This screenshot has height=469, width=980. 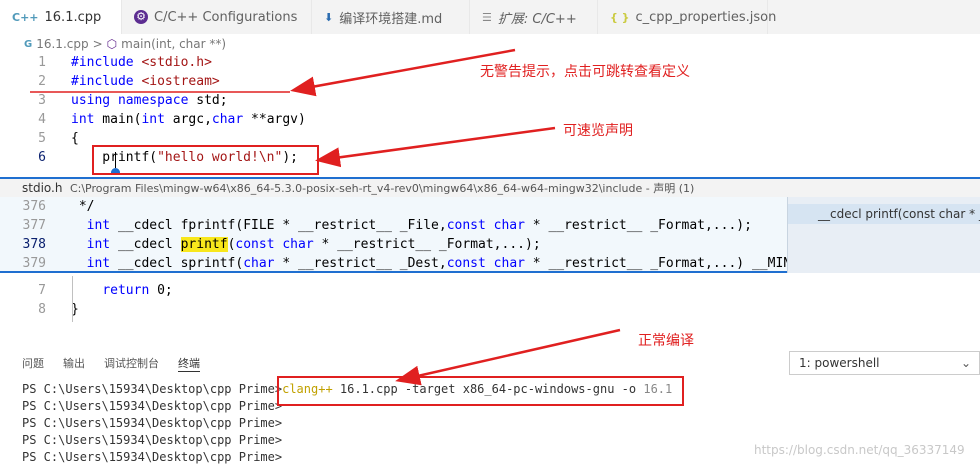 What do you see at coordinates (859, 450) in the screenshot?
I see `watermark: https://blog.csdn.net/qq_36337149` at bounding box center [859, 450].